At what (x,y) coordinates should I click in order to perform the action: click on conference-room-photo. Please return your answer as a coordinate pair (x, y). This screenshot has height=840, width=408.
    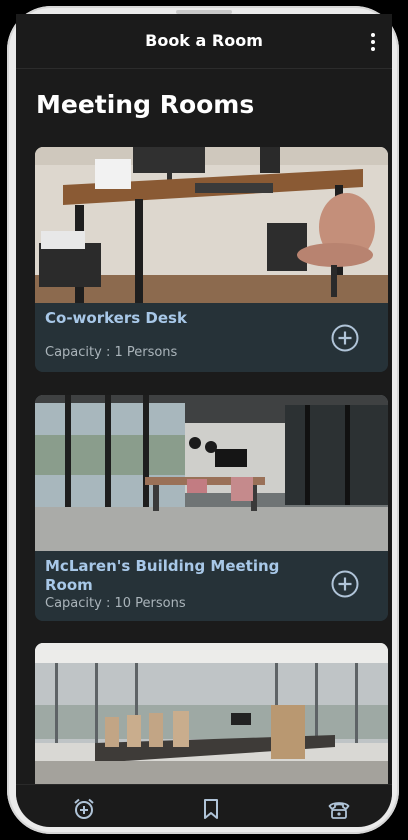
    Looking at the image, I should click on (211, 713).